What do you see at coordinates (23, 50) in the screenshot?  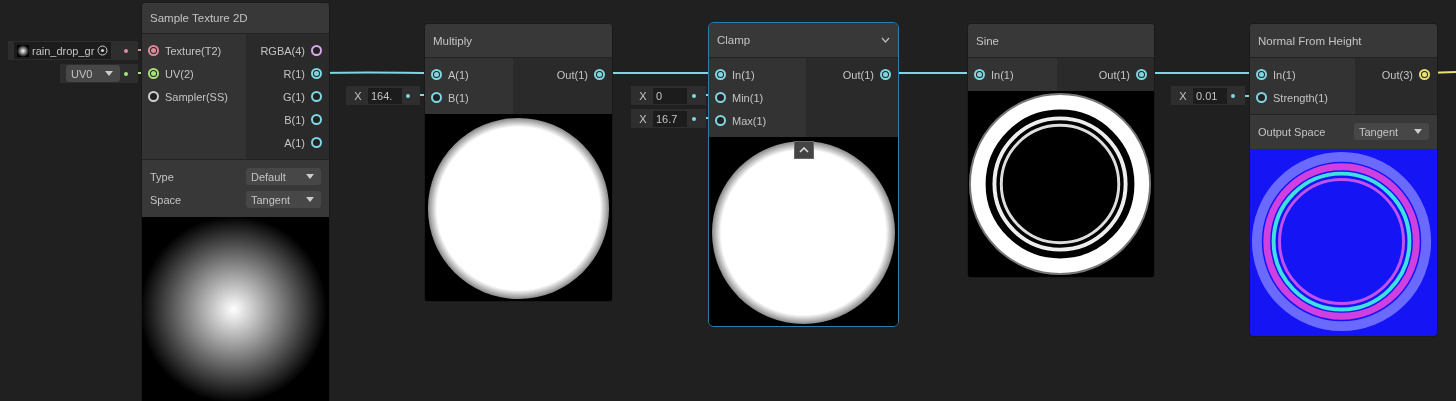 I see `texture-thumbnail-icon` at bounding box center [23, 50].